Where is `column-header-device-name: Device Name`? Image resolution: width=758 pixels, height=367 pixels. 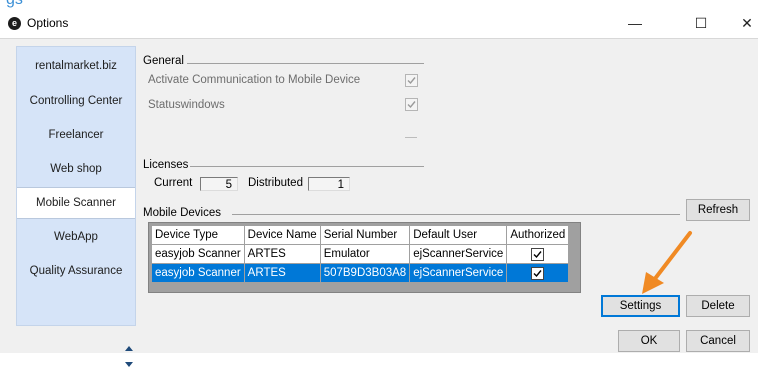
column-header-device-name: Device Name is located at coordinates (282, 235).